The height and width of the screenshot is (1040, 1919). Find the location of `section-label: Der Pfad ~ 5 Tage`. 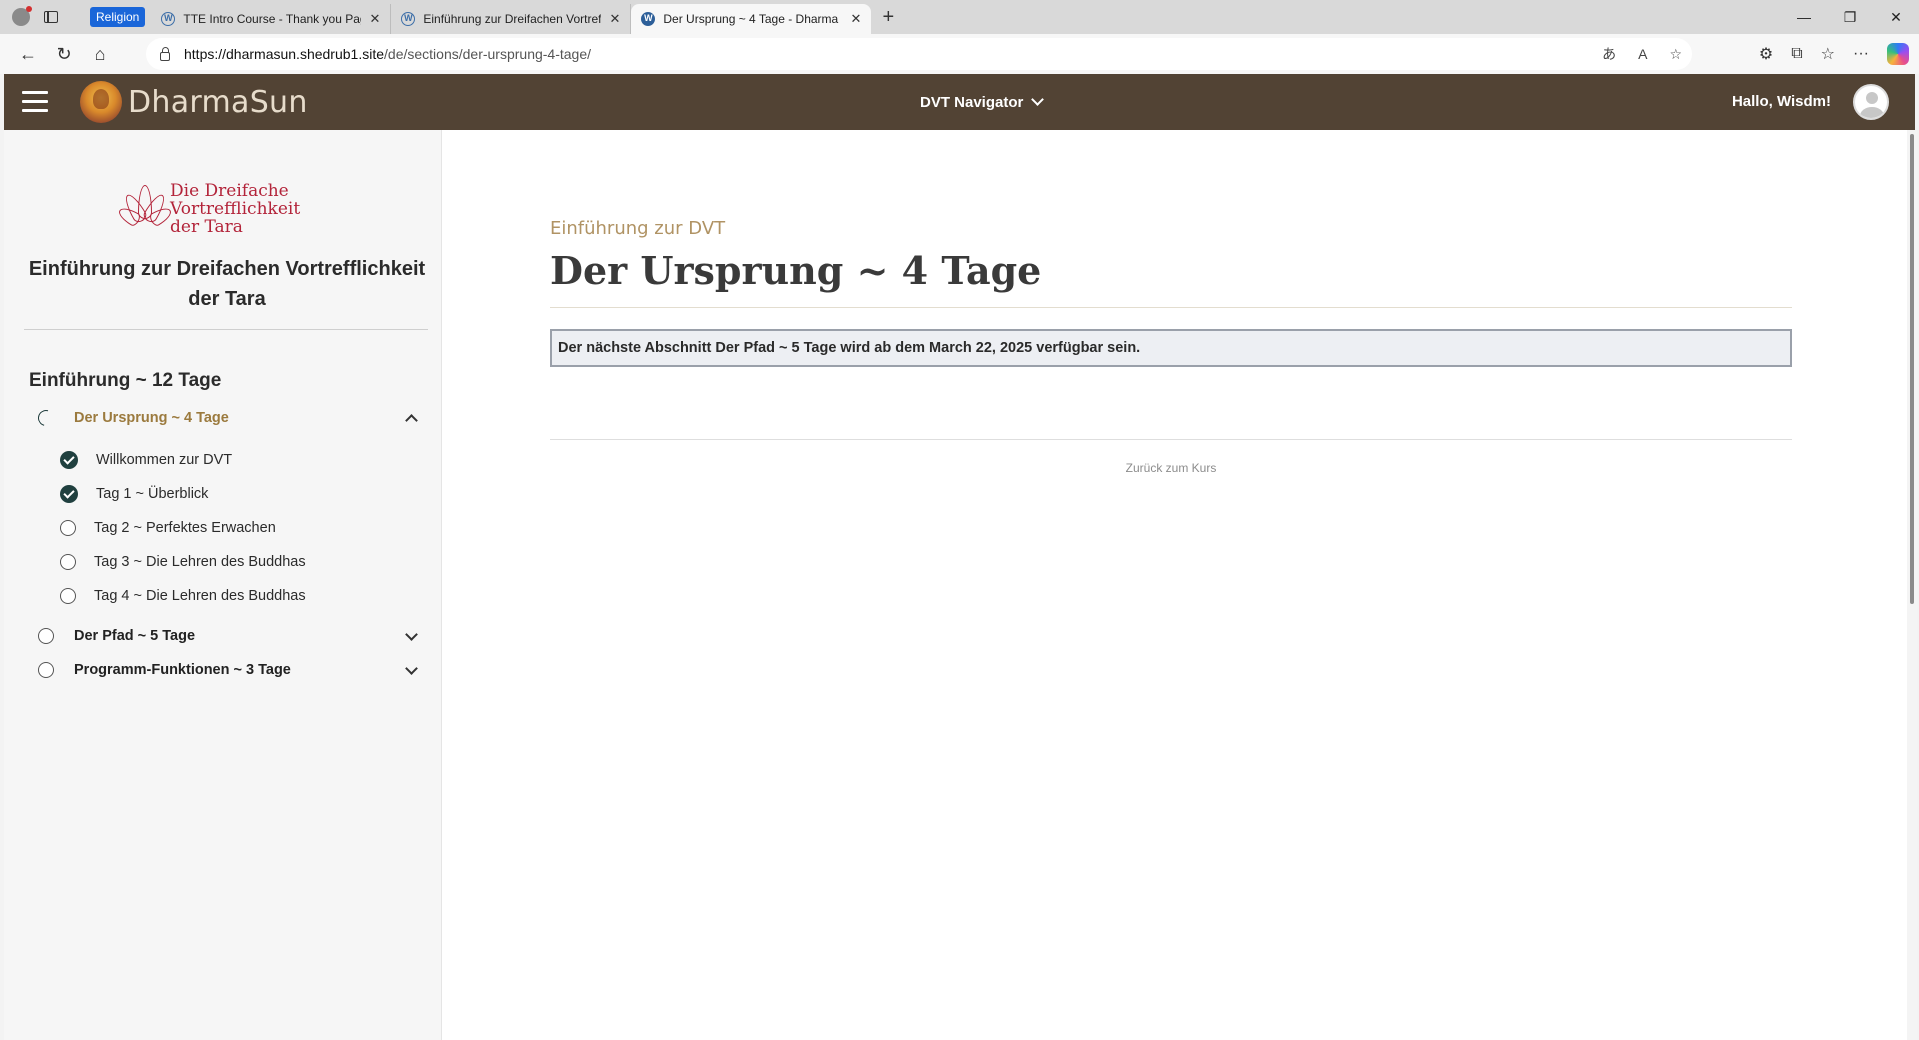

section-label: Der Pfad ~ 5 Tage is located at coordinates (135, 636).